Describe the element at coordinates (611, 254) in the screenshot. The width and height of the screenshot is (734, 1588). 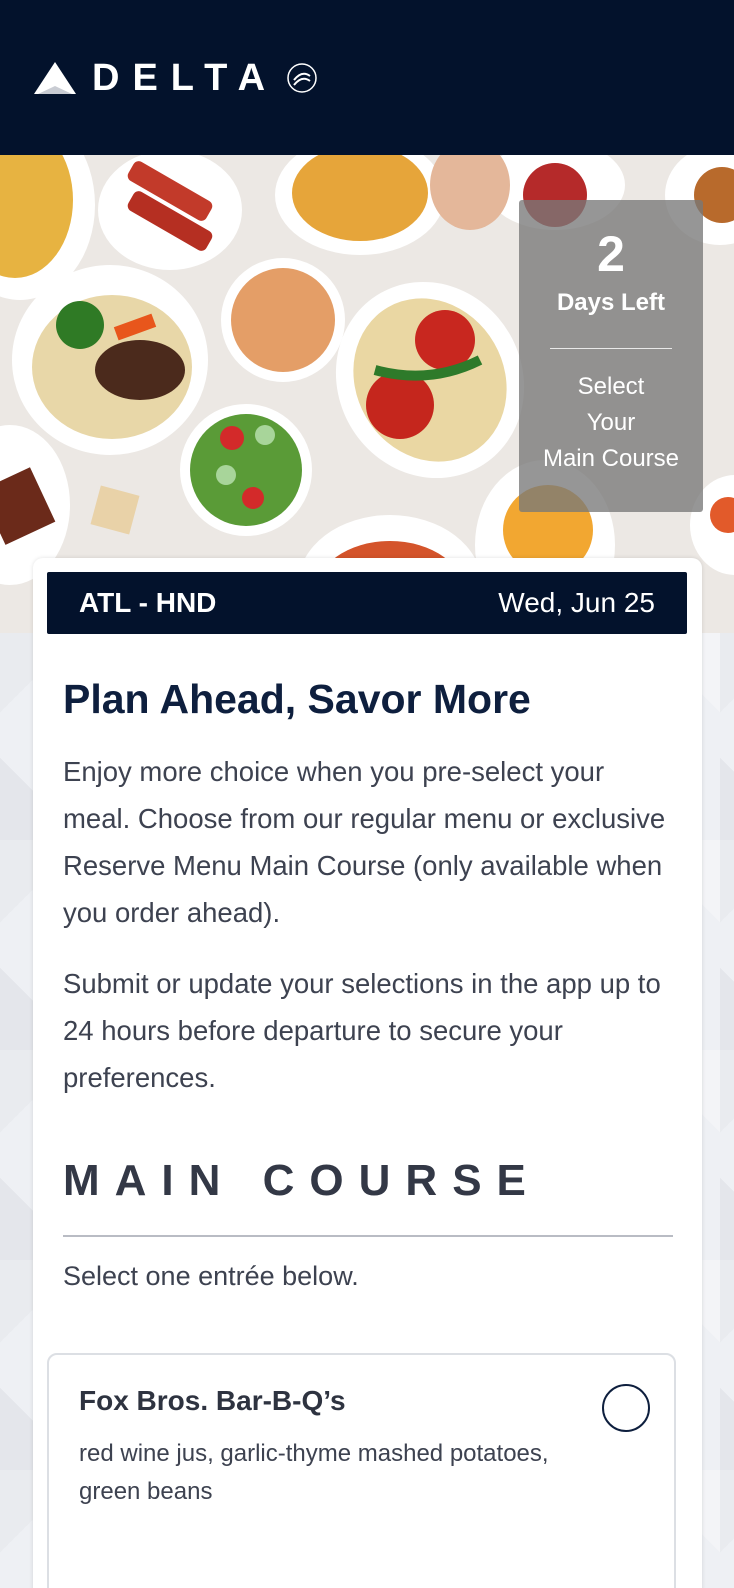
I see `days-left-count: 2` at that location.